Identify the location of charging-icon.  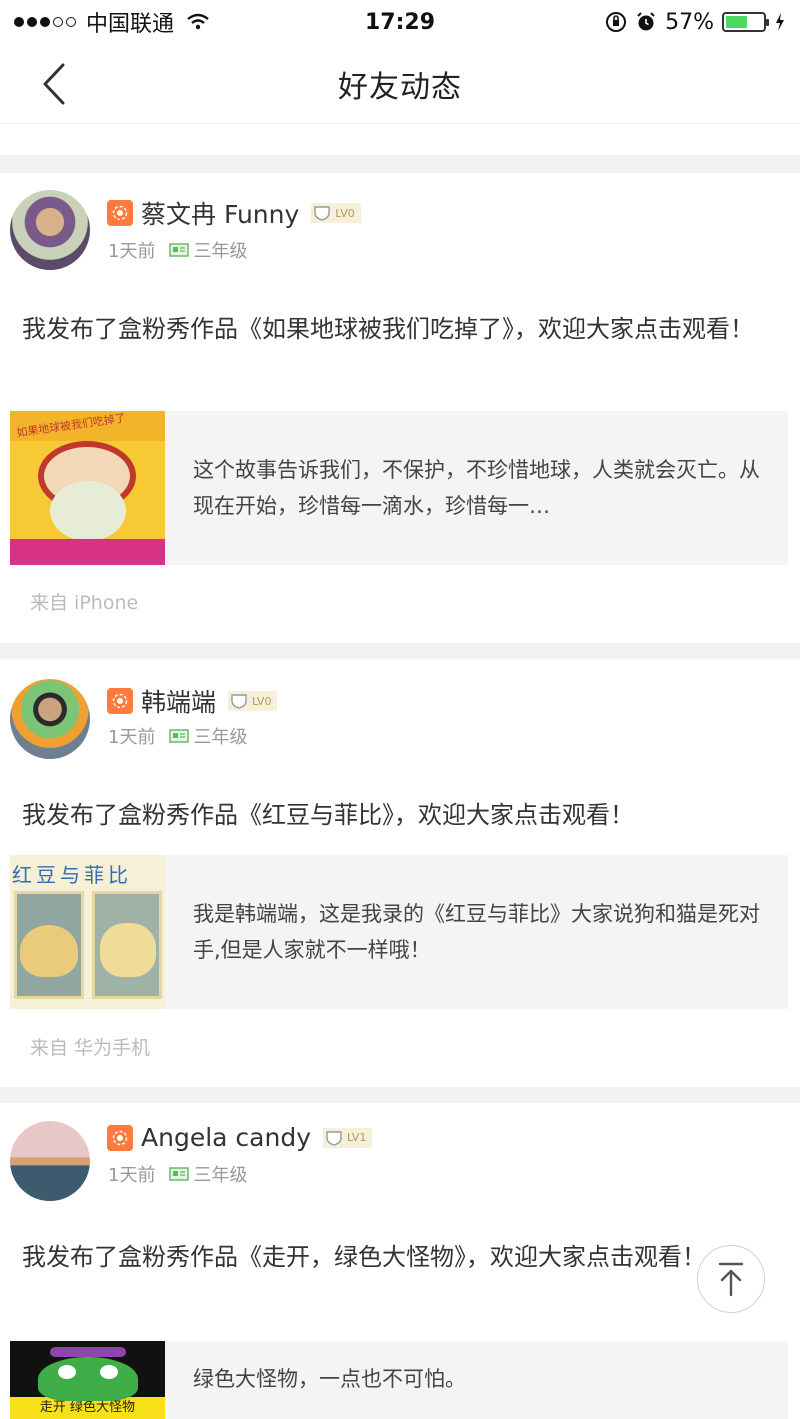
(780, 22).